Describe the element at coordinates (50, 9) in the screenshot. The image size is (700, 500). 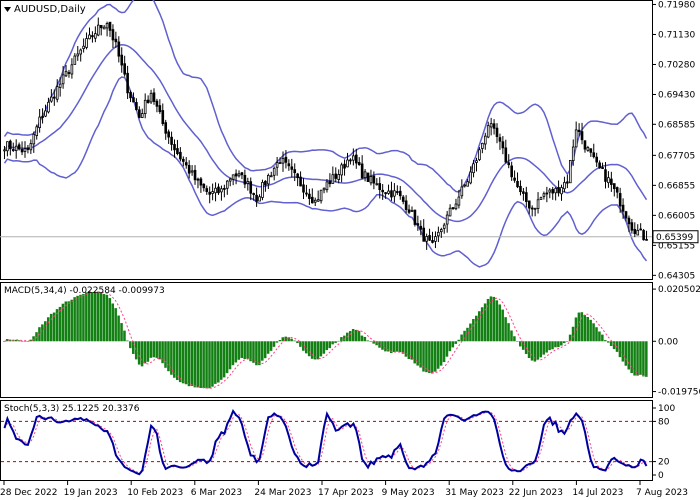
I see `chart-title: AUDUSD,Daily` at that location.